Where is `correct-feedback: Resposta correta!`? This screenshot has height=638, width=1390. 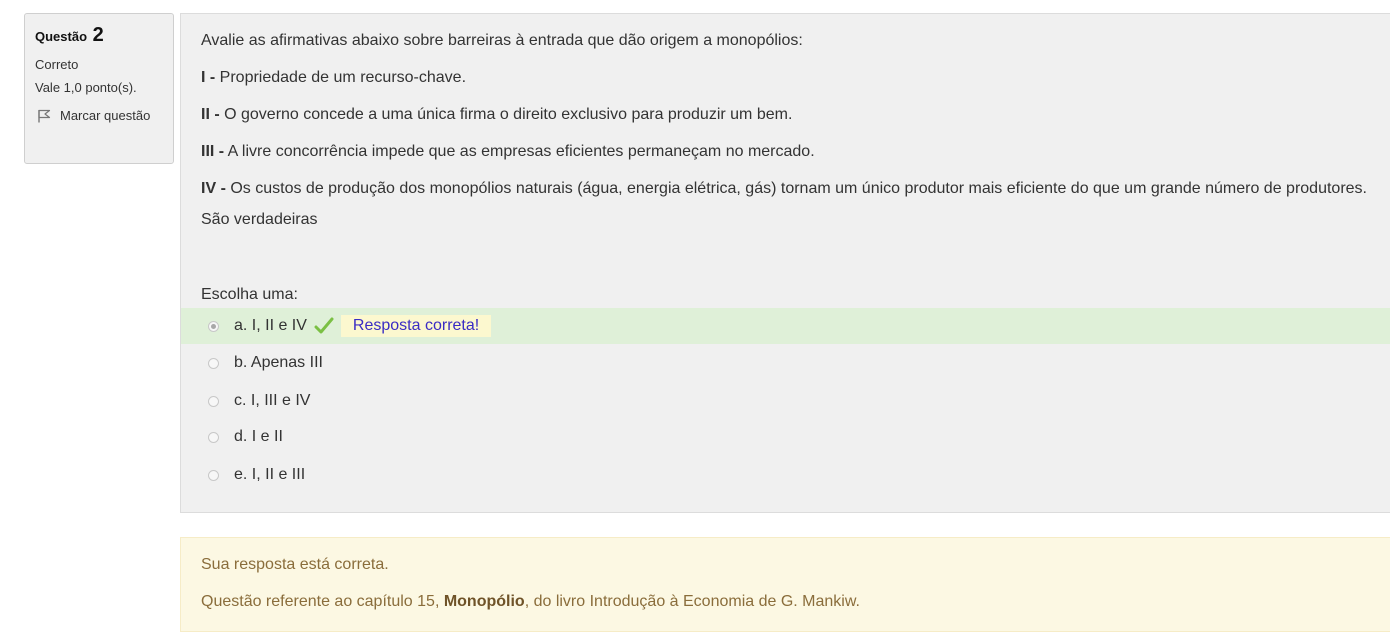 correct-feedback: Resposta correta! is located at coordinates (416, 326).